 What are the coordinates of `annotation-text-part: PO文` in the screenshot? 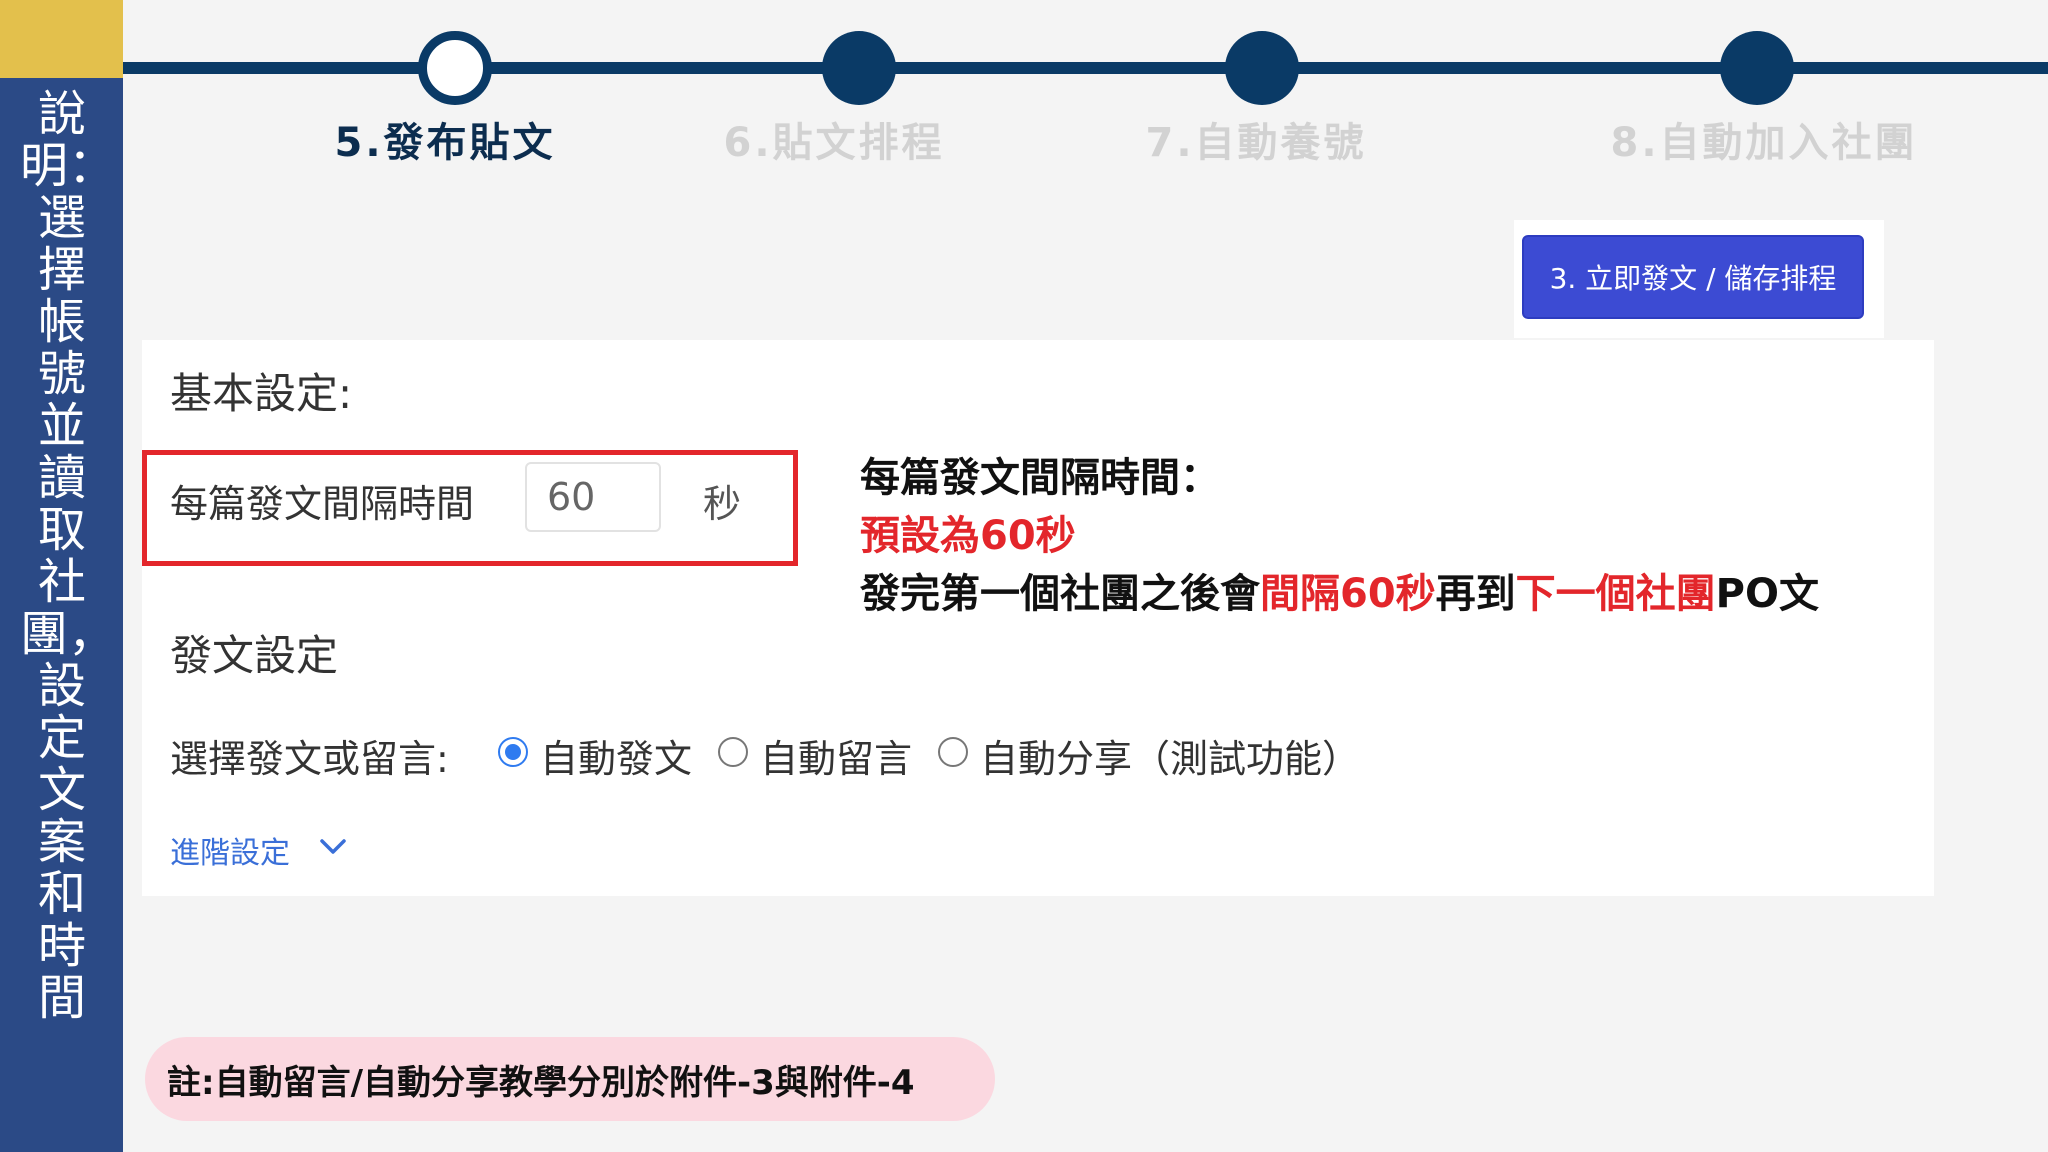 It's located at (1767, 594).